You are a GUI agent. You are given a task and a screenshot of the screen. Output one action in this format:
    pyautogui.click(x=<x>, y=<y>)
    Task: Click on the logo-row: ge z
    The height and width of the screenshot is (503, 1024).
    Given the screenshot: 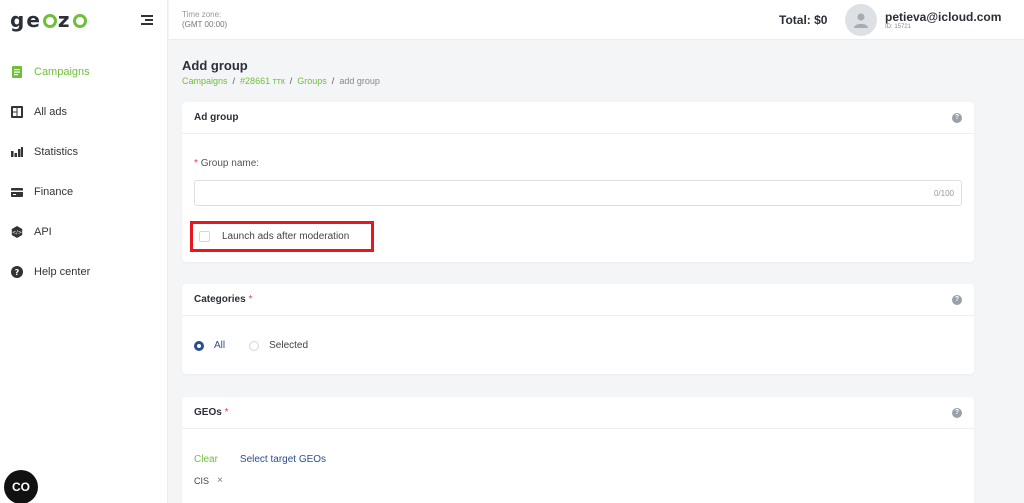 What is the action you would take?
    pyautogui.click(x=83, y=20)
    